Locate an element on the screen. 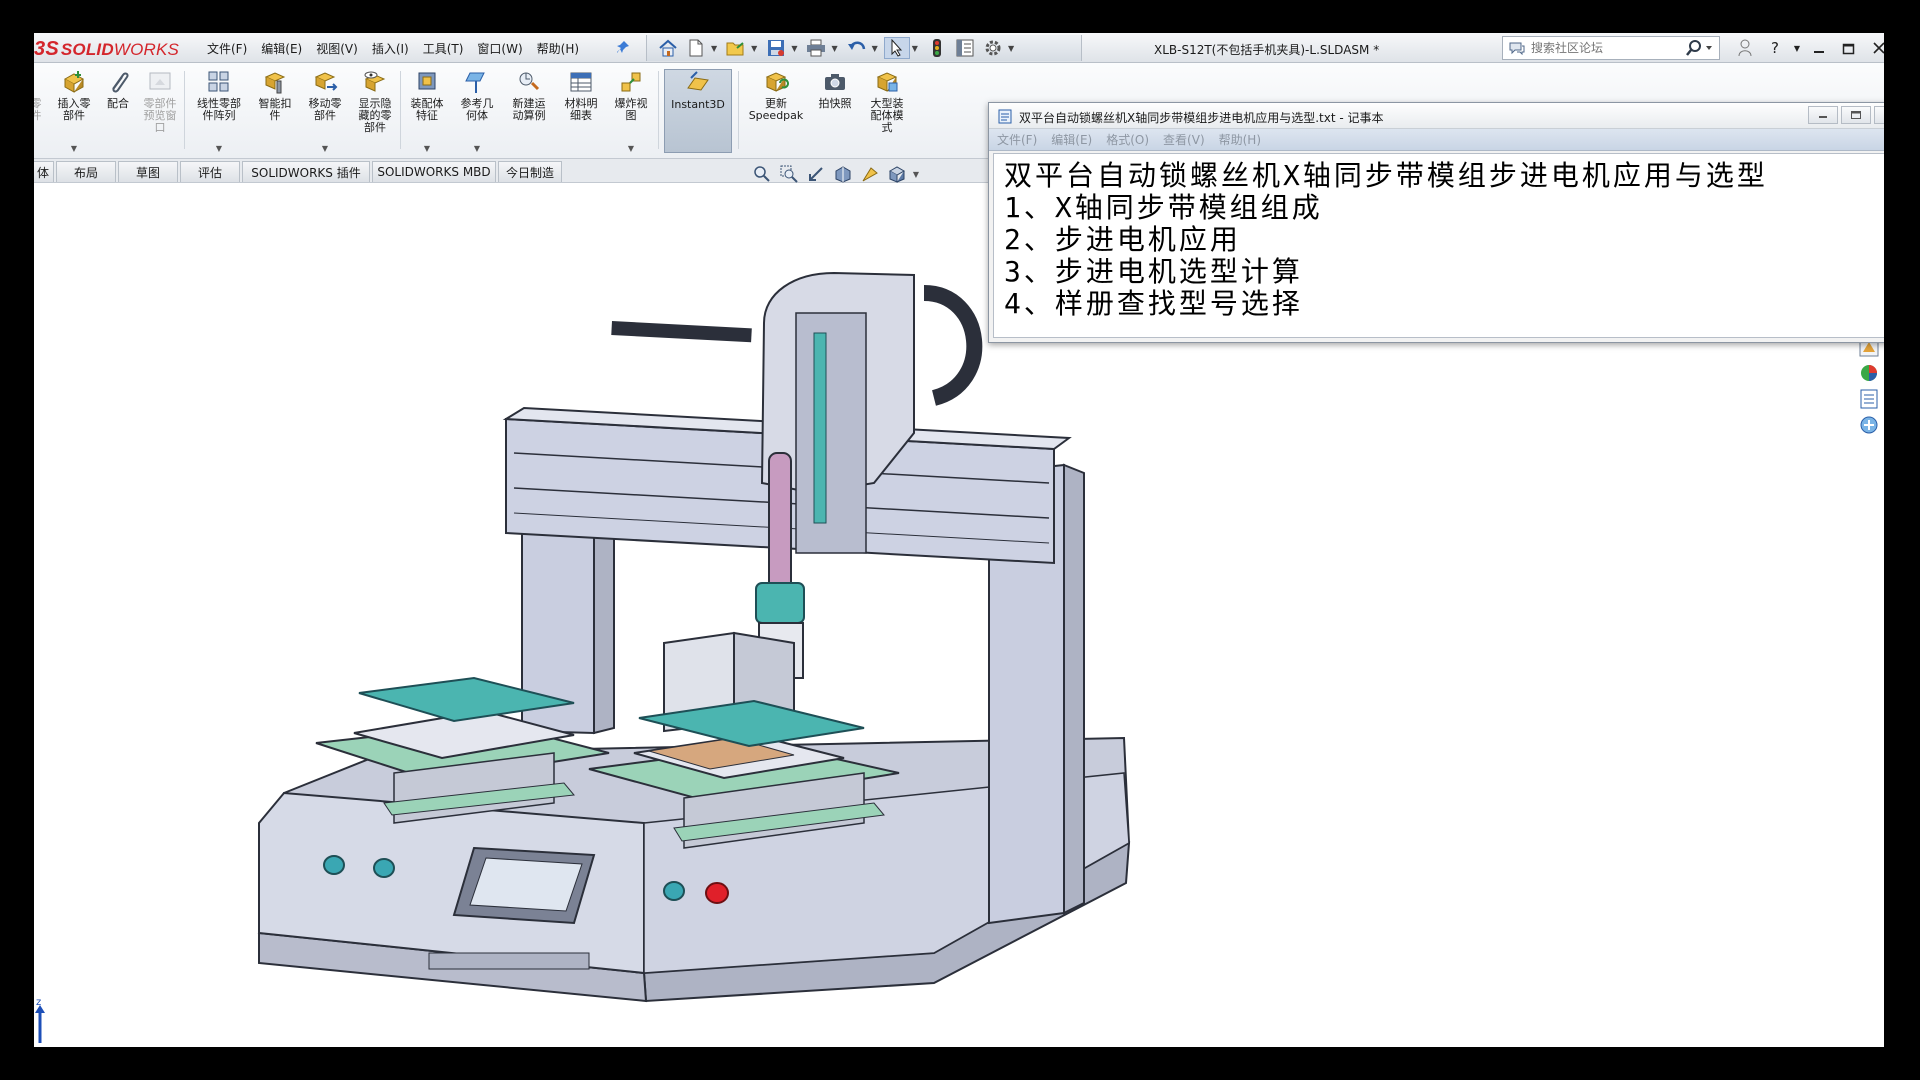  ribbon-button-part: 零 件 is located at coordinates (39, 111).